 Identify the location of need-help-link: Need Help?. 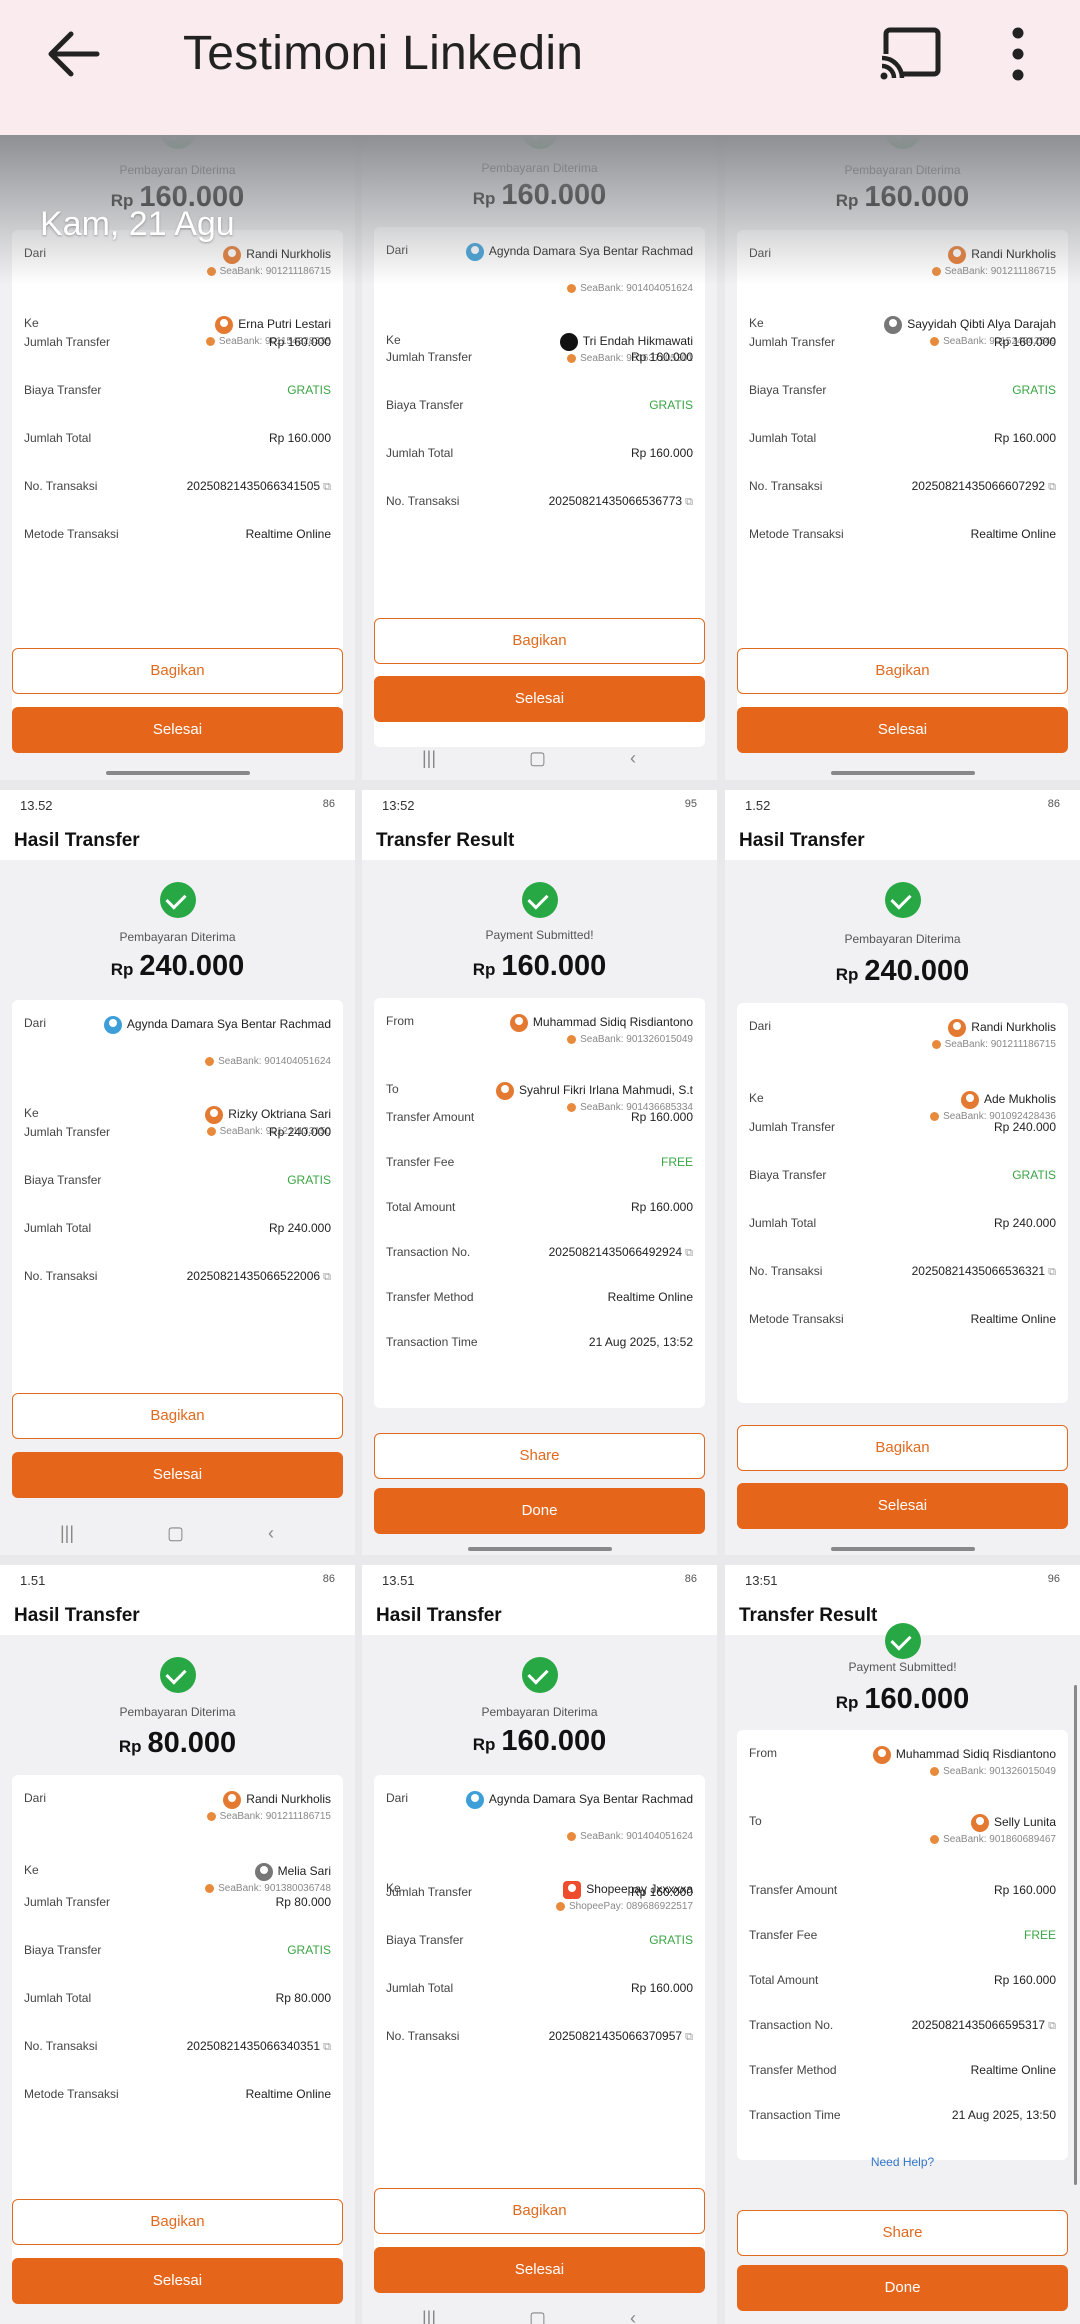
(902, 2162).